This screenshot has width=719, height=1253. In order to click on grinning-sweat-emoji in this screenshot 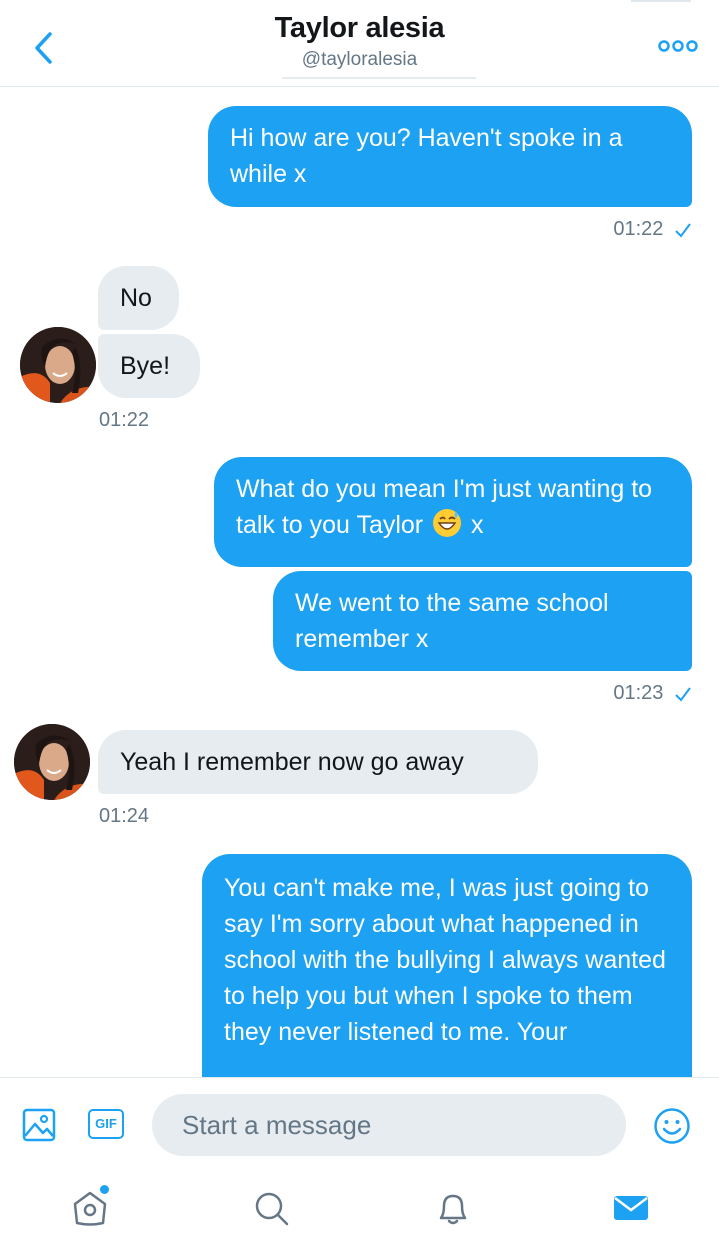, I will do `click(447, 523)`.